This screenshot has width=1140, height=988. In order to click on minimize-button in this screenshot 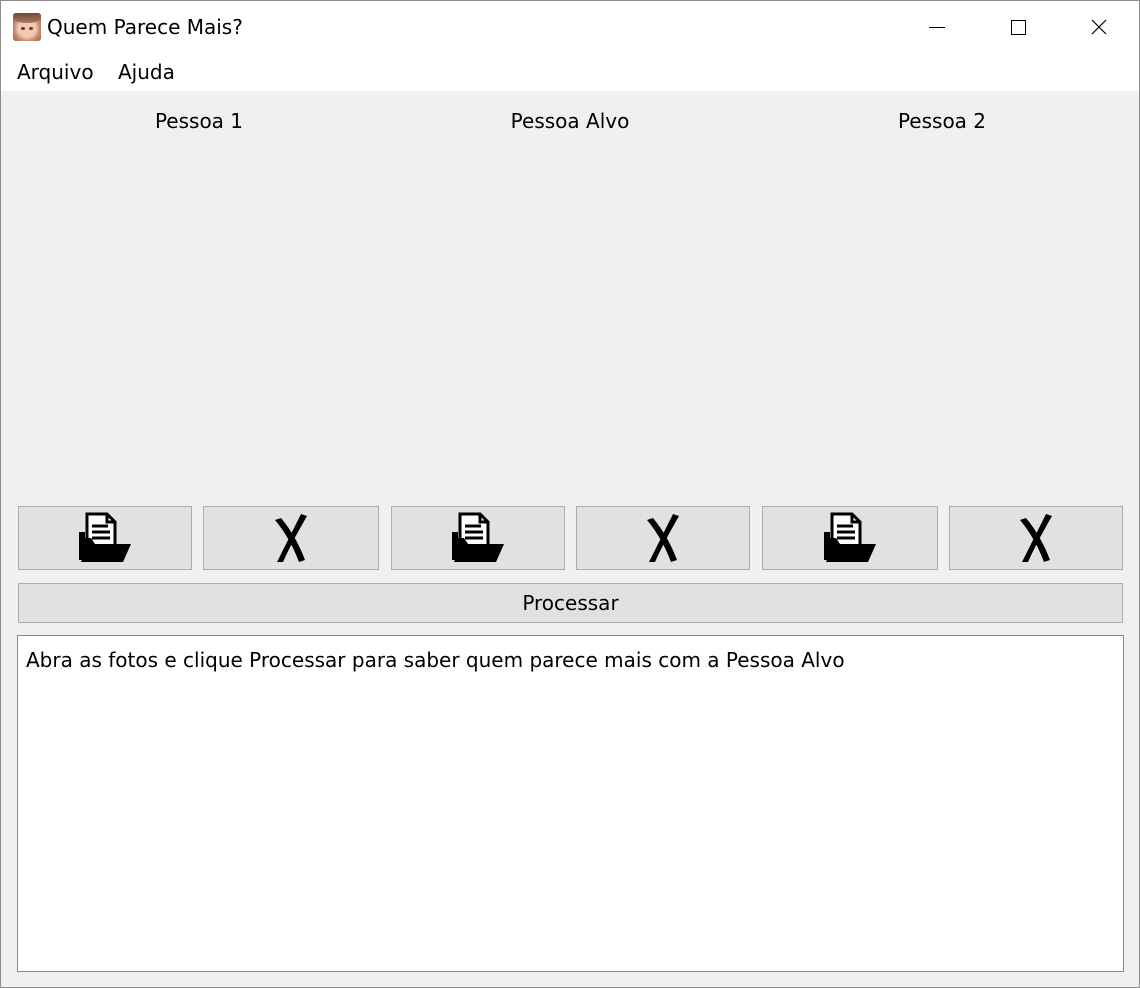, I will do `click(937, 27)`.